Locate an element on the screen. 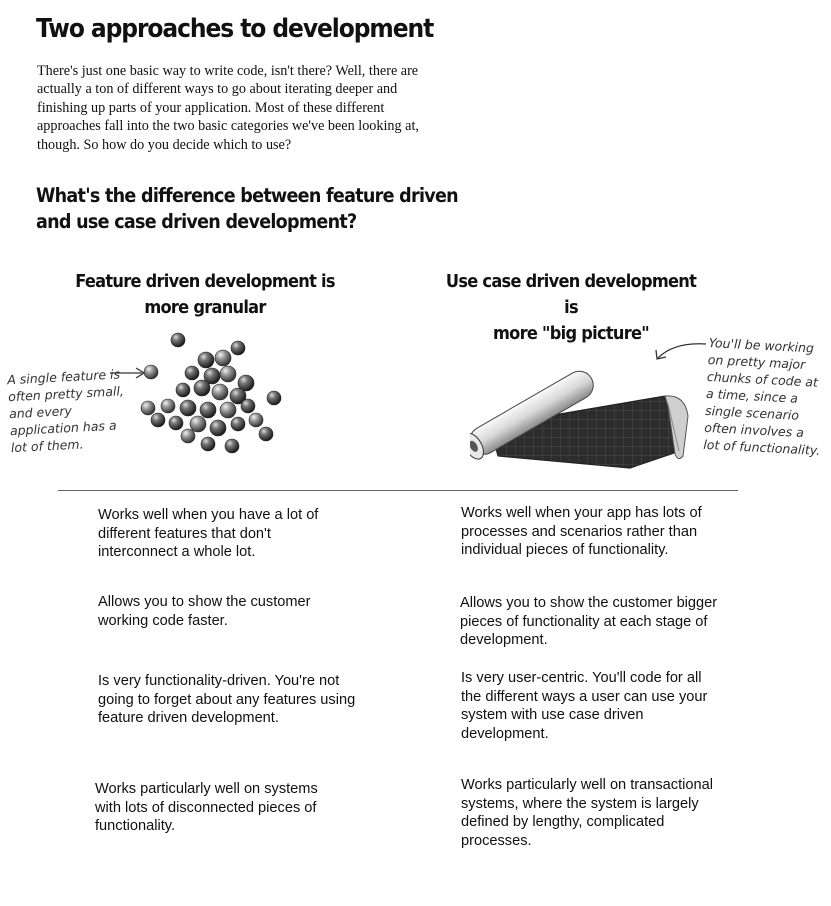 This screenshot has height=906, width=831. usecase-heading-line1: Use case driven development is is located at coordinates (571, 294).